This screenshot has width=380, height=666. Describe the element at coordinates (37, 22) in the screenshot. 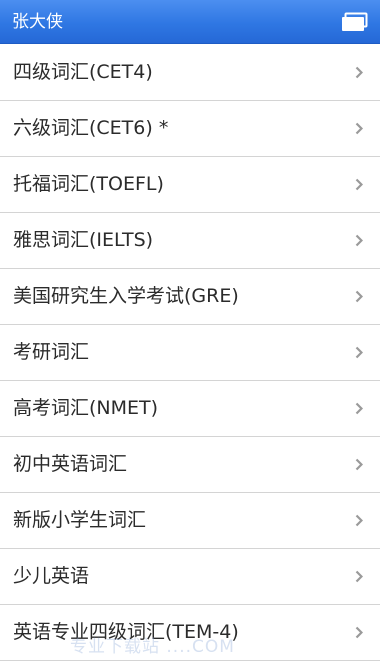

I see `app-title: 张大侠` at that location.